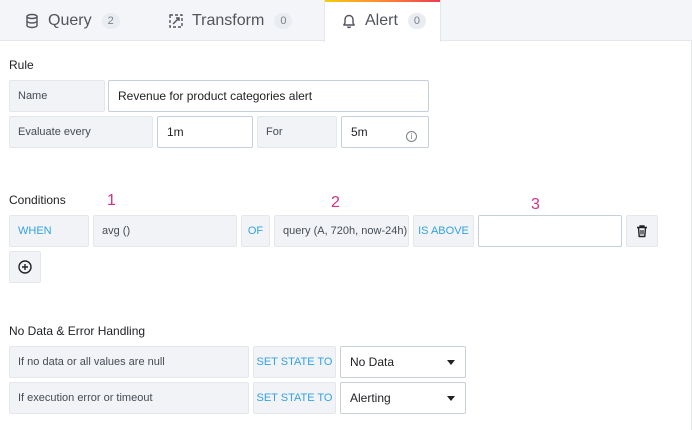 The height and width of the screenshot is (430, 692). I want to click on marker-2: 2, so click(335, 202).